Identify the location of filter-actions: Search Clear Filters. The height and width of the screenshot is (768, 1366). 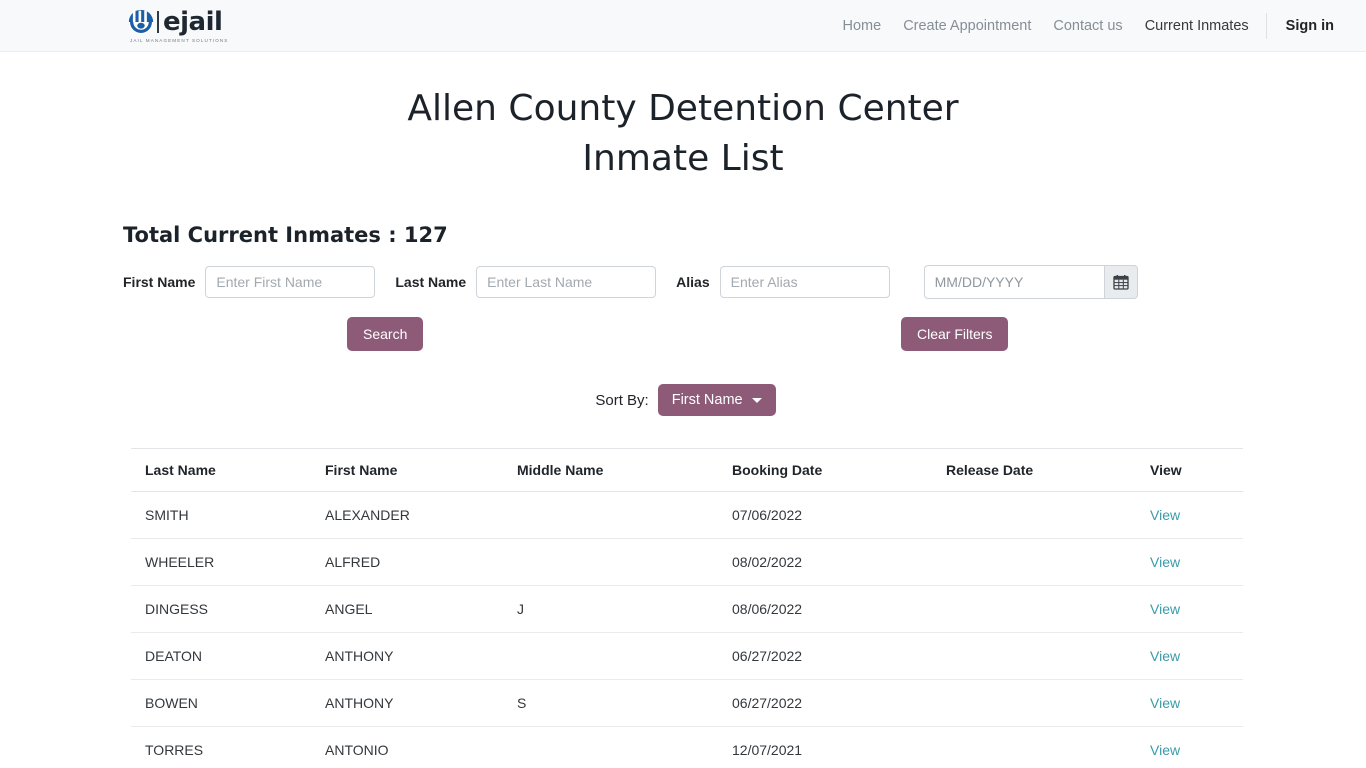
(685, 334).